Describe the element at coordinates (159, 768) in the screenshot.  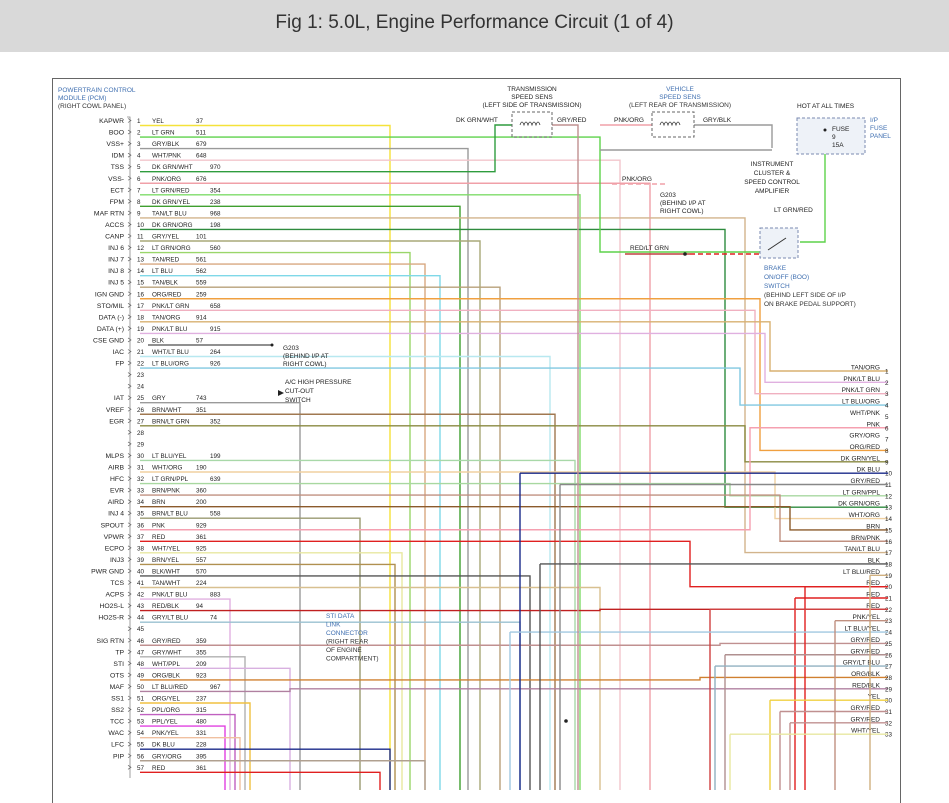
I see `pcm-wire-color: RED` at that location.